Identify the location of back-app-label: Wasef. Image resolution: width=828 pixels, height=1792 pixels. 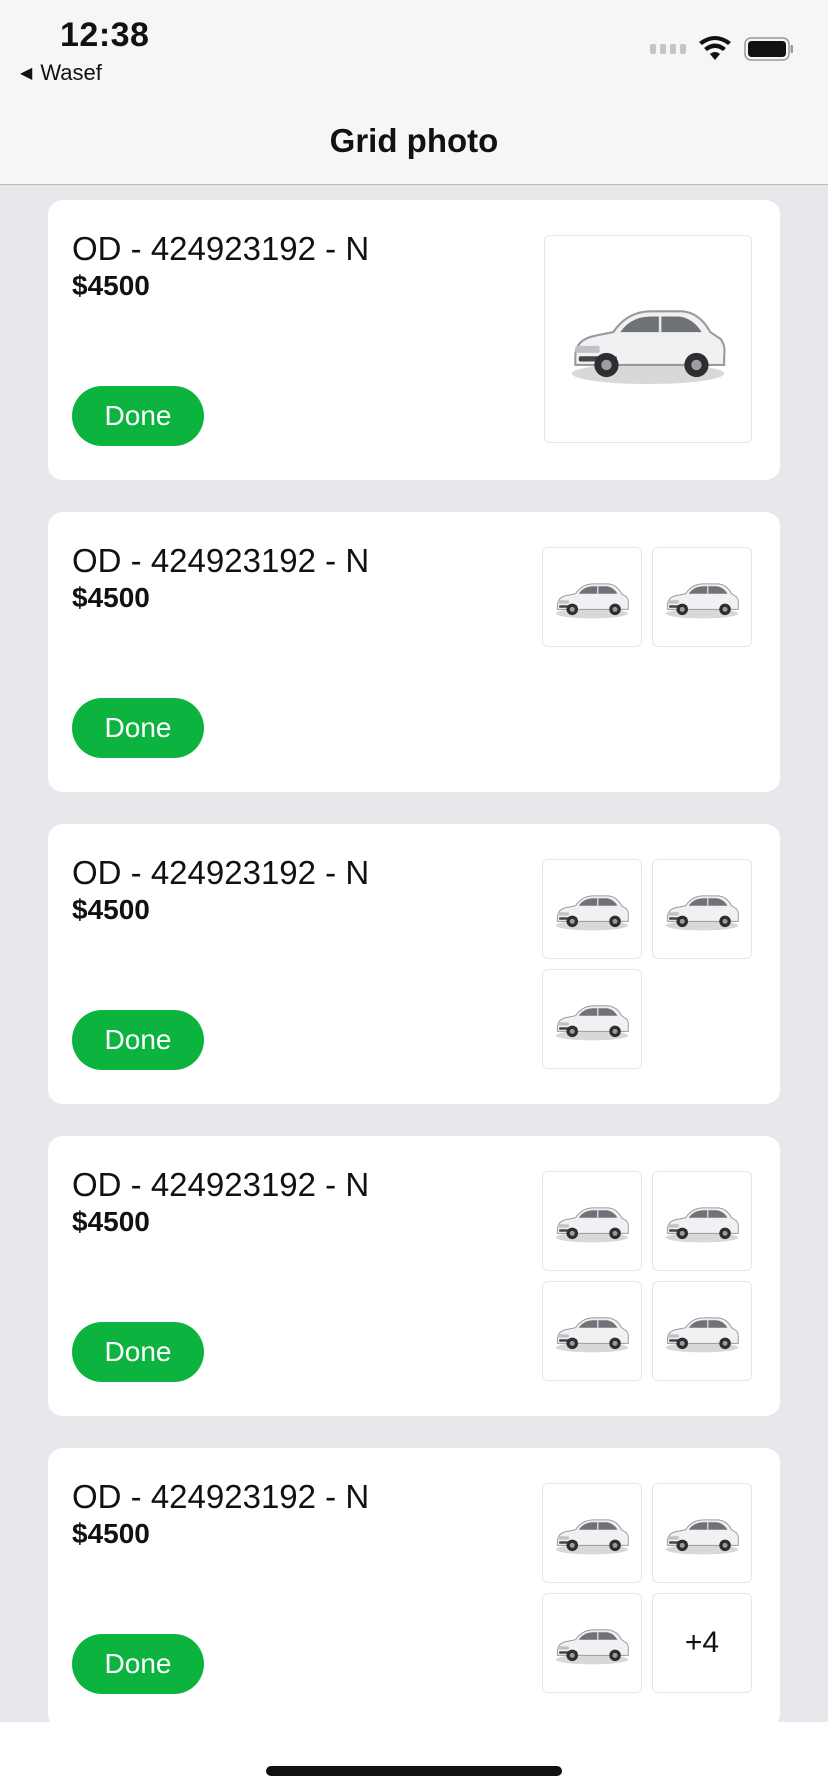
(71, 72).